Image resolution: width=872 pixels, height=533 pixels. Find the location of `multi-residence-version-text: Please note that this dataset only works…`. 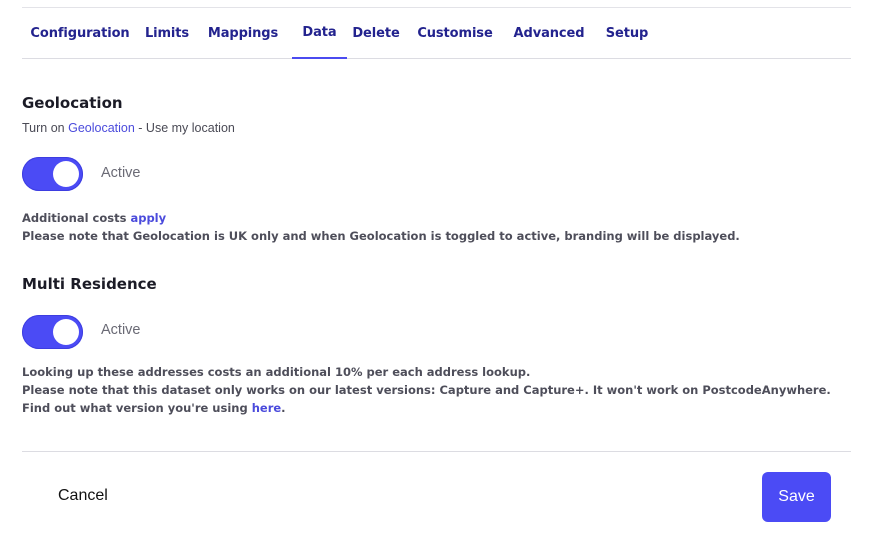

multi-residence-version-text: Please note that this dataset only works… is located at coordinates (426, 399).